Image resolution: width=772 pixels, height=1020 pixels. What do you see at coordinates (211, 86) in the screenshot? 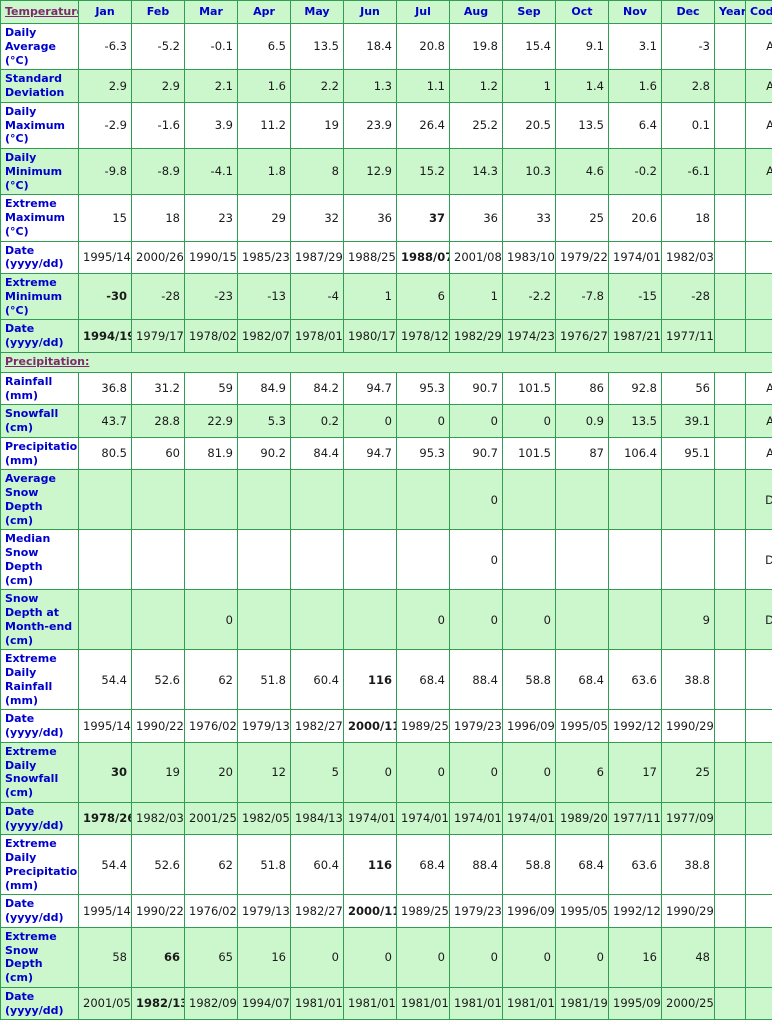
I see `cell-mar: 2.1` at bounding box center [211, 86].